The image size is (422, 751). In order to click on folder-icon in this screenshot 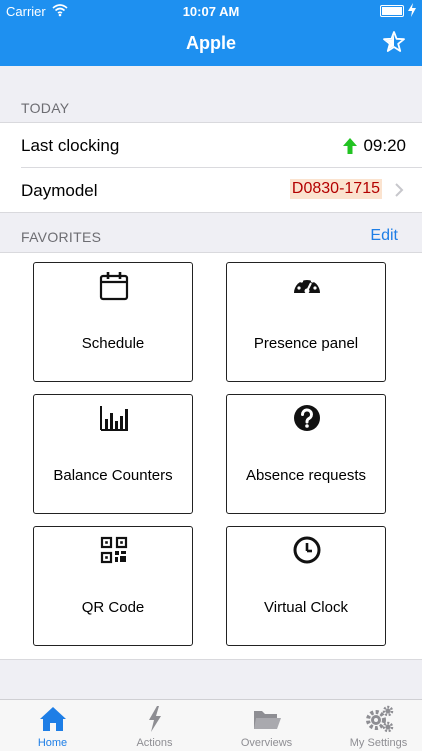, I will do `click(267, 720)`.